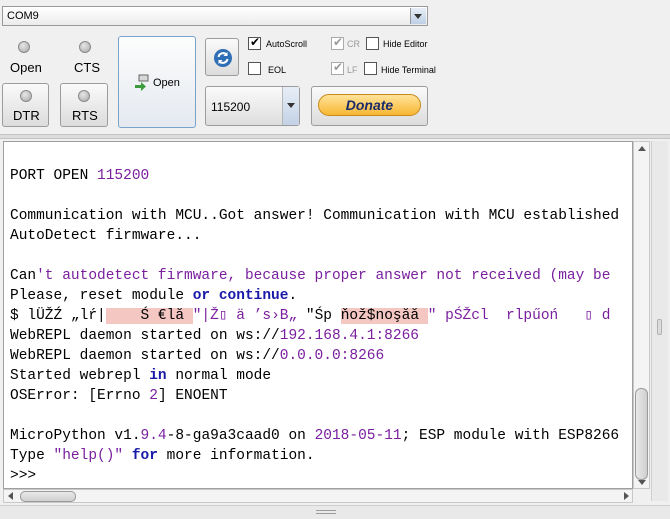  Describe the element at coordinates (85, 47) in the screenshot. I see `cts-led-icon` at that location.